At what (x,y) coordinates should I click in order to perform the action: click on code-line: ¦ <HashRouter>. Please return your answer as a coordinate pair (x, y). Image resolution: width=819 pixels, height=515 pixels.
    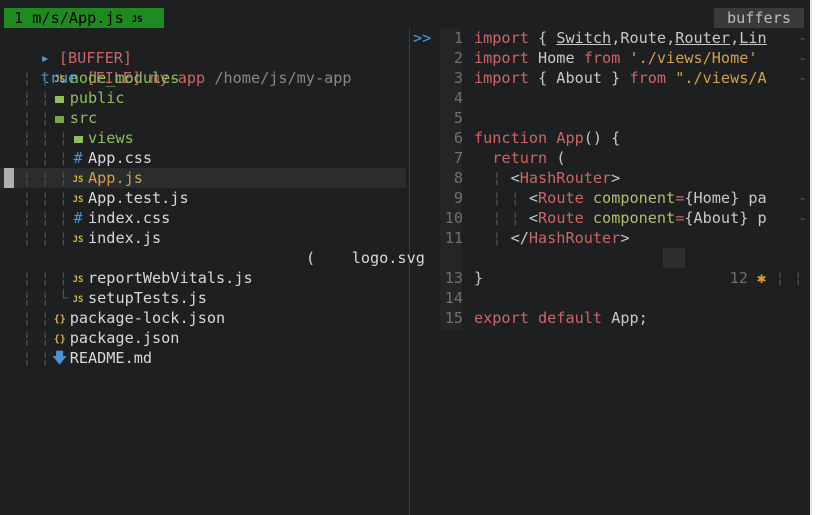
    Looking at the image, I should click on (642, 178).